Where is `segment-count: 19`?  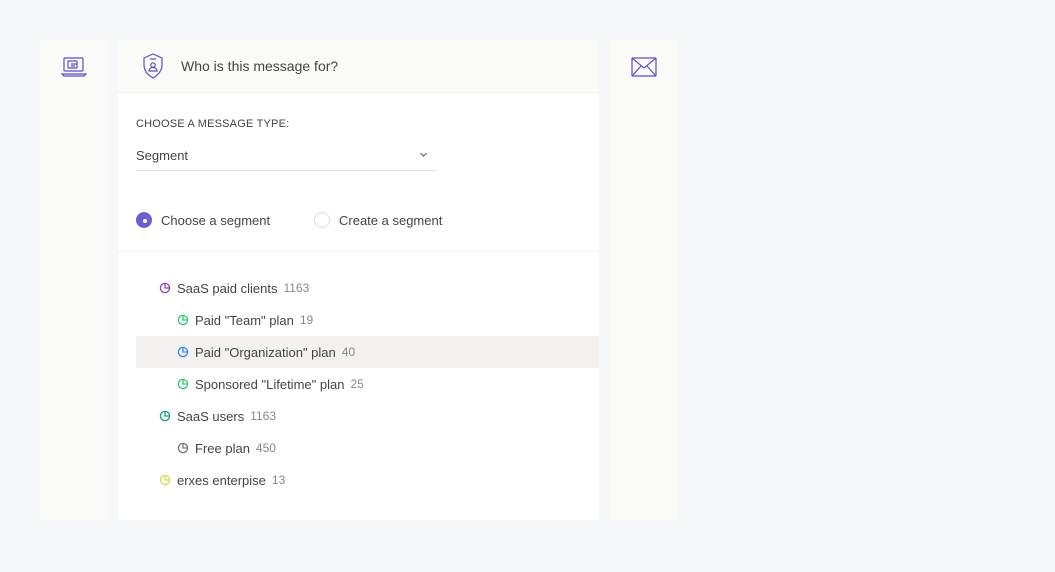 segment-count: 19 is located at coordinates (306, 320).